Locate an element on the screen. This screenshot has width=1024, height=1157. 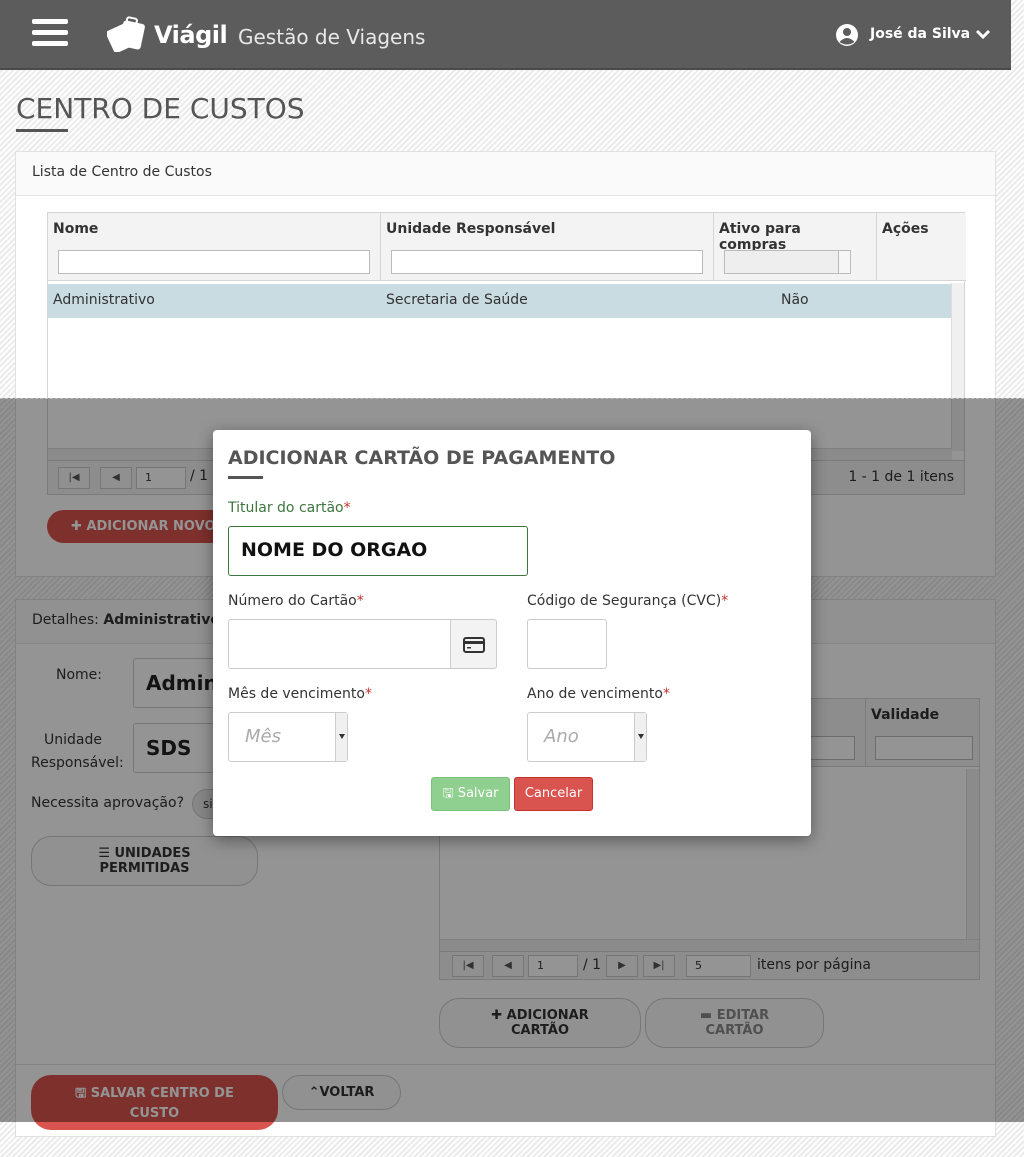
column-header-acoes: Ações is located at coordinates (921, 247).